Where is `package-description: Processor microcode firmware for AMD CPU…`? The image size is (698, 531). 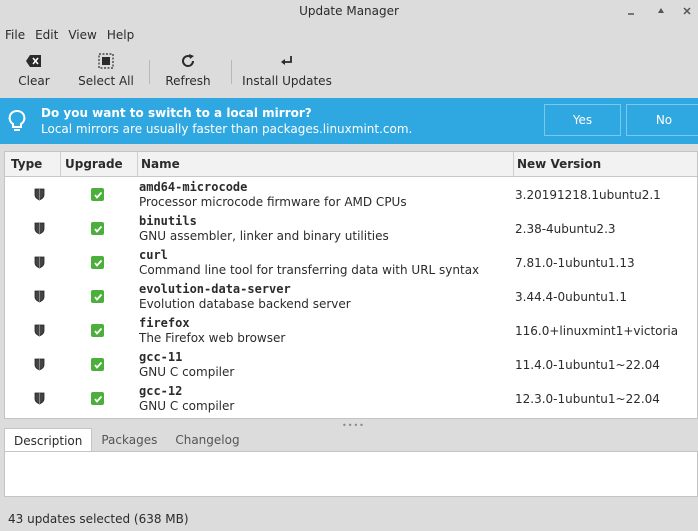
package-description: Processor microcode firmware for AMD CPU… is located at coordinates (273, 202).